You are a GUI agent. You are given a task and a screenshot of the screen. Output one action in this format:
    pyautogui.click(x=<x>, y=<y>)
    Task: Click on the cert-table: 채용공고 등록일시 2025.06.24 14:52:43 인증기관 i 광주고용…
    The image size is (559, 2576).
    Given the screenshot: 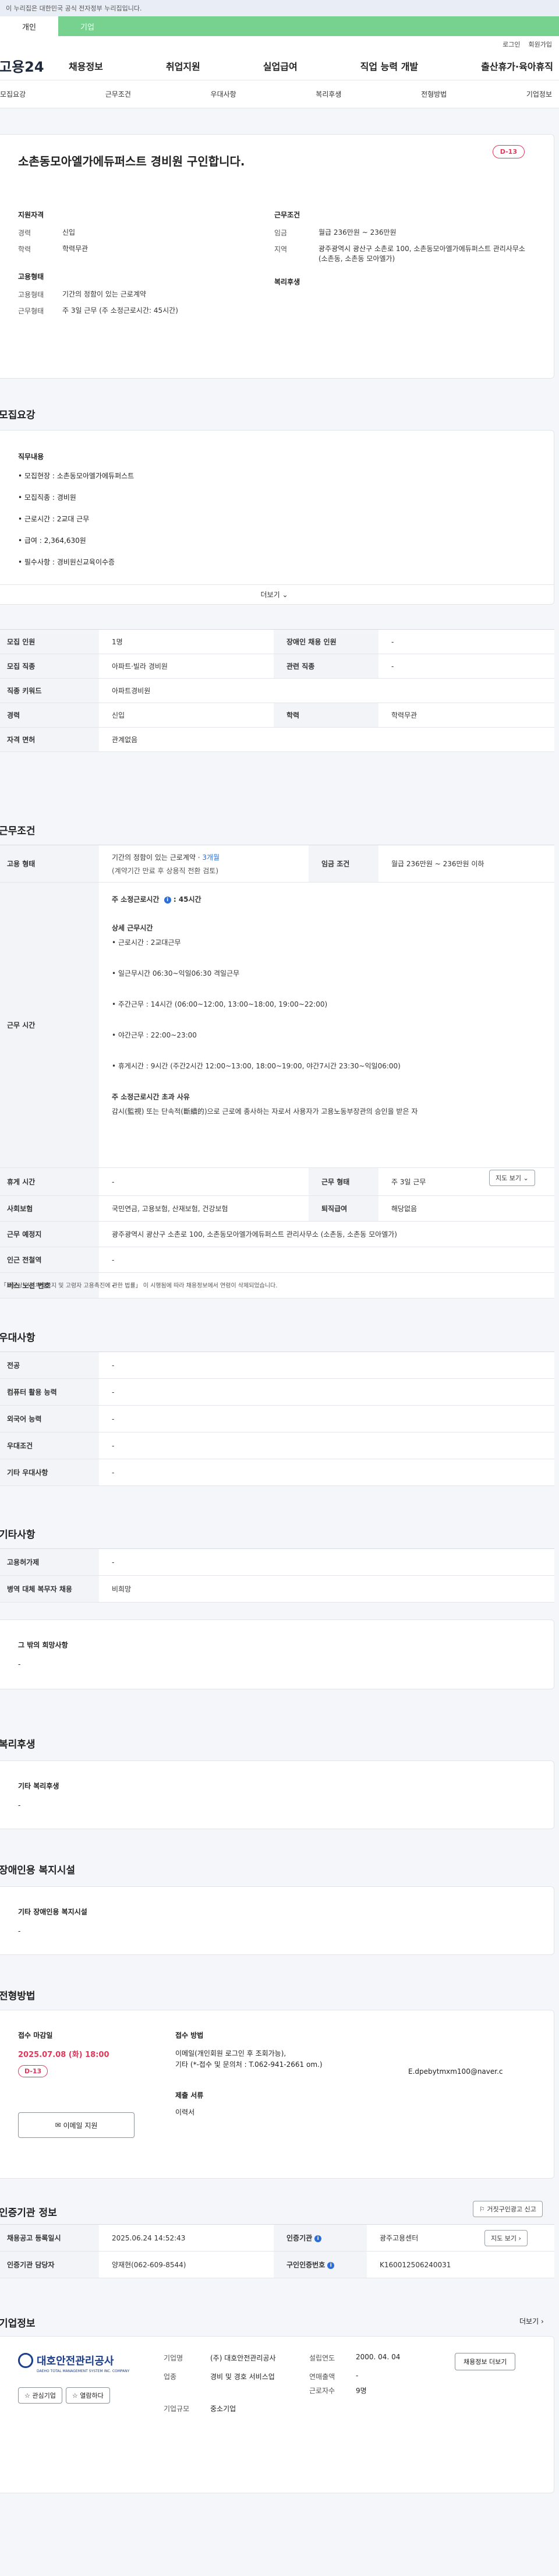 What is the action you would take?
    pyautogui.click(x=277, y=2251)
    